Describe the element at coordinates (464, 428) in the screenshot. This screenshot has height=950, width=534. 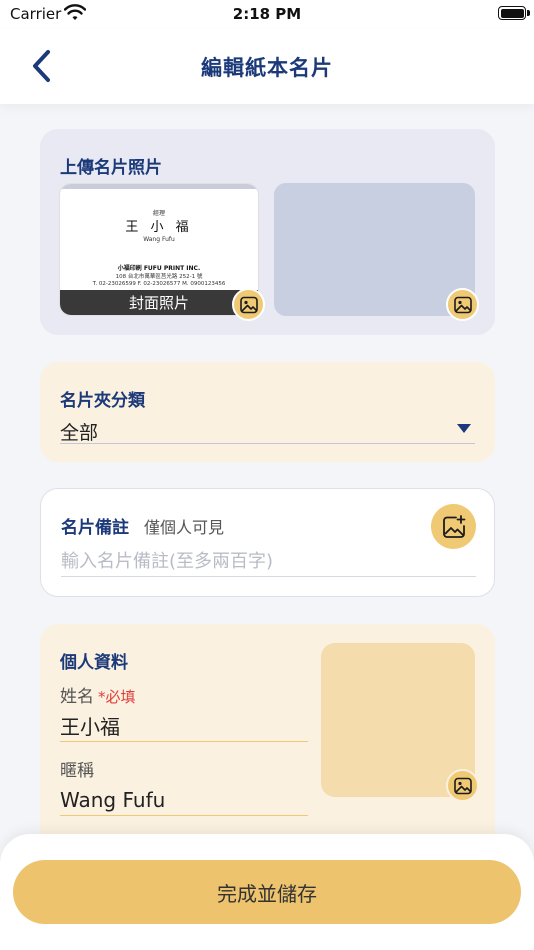
I see `dropdown-triangle-icon` at that location.